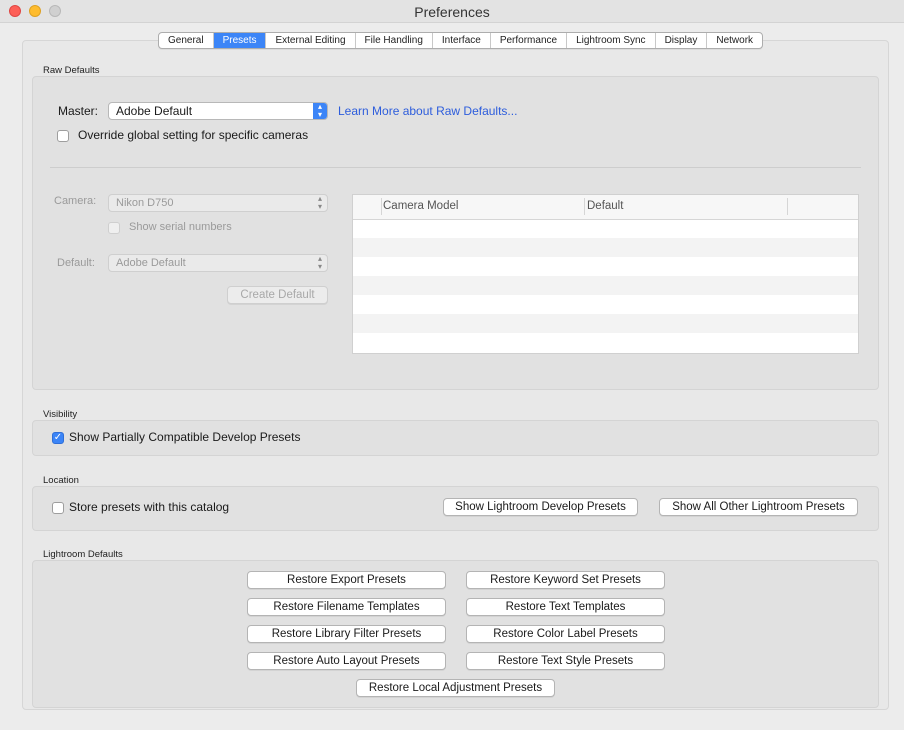 The height and width of the screenshot is (730, 904). I want to click on store-presets-with-catalog-label: Store presets with this catalog, so click(149, 507).